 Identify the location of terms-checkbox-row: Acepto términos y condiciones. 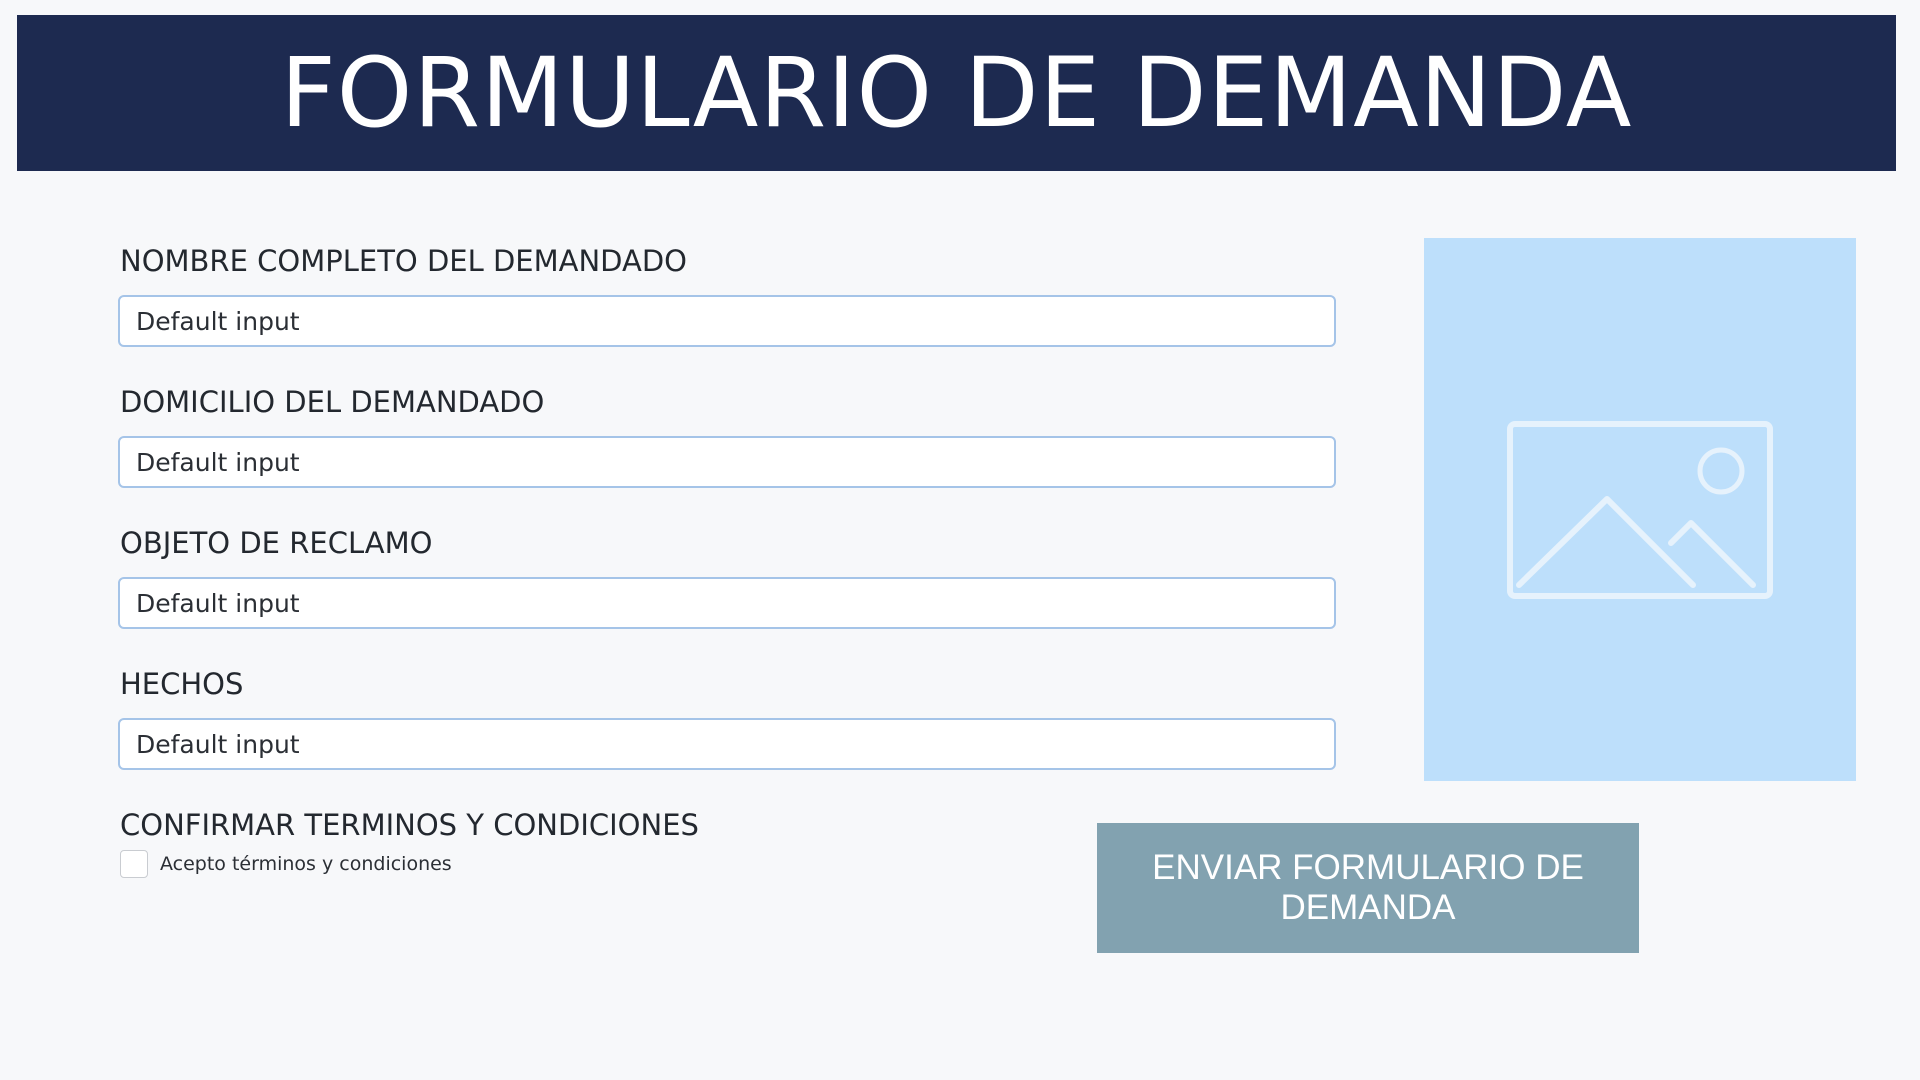
(286, 864).